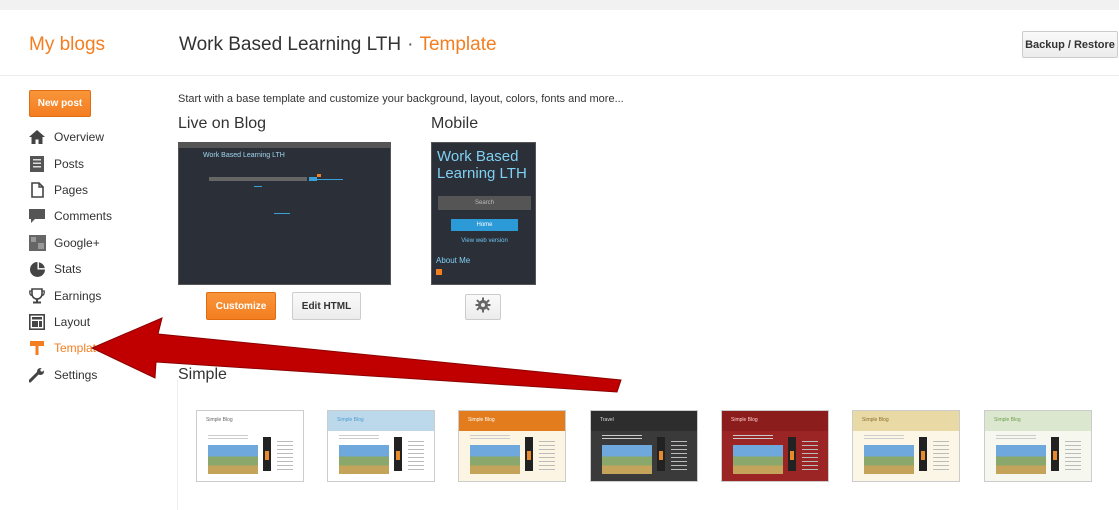  Describe the element at coordinates (326, 306) in the screenshot. I see `edit-html-button: Edit HTML` at that location.